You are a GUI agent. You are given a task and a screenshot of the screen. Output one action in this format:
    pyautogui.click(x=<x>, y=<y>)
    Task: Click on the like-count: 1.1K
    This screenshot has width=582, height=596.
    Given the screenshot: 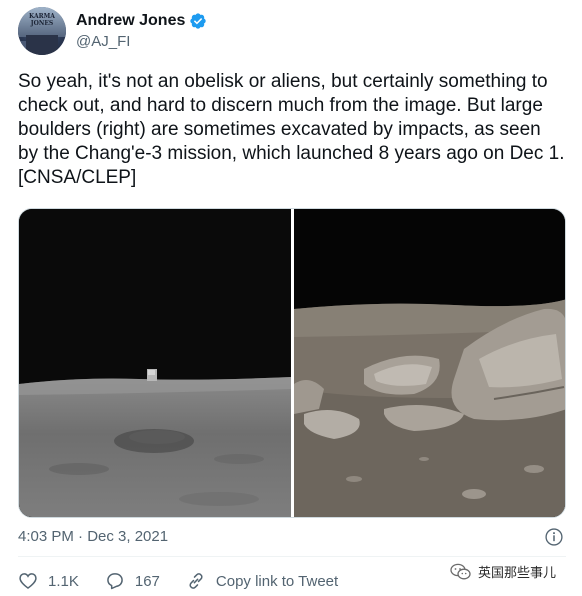 What is the action you would take?
    pyautogui.click(x=63, y=581)
    